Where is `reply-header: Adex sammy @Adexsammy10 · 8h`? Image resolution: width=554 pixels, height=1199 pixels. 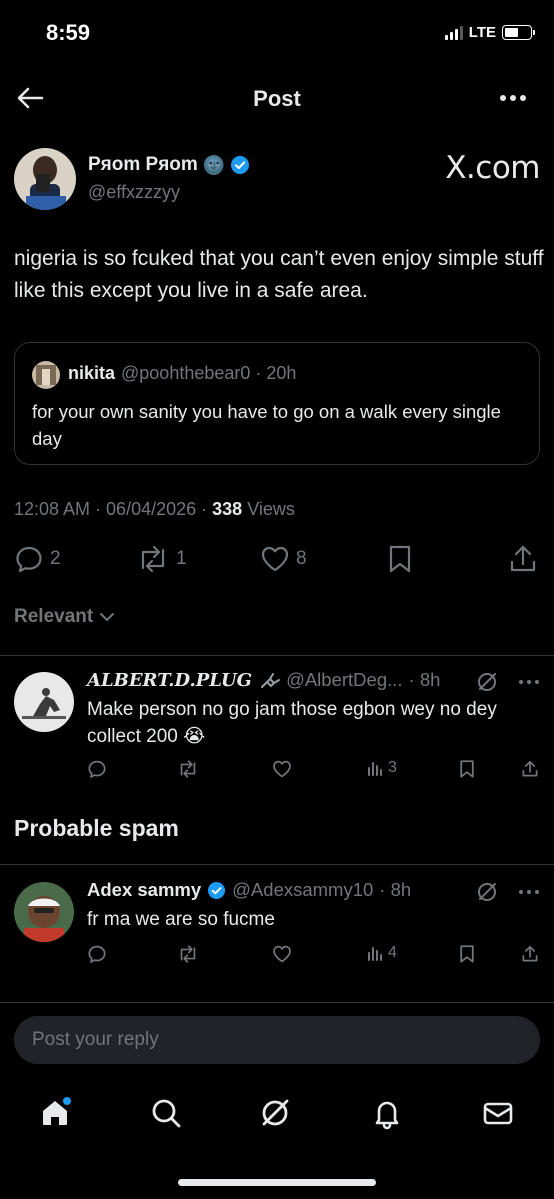 reply-header: Adex sammy @Adexsammy10 · 8h is located at coordinates (249, 890).